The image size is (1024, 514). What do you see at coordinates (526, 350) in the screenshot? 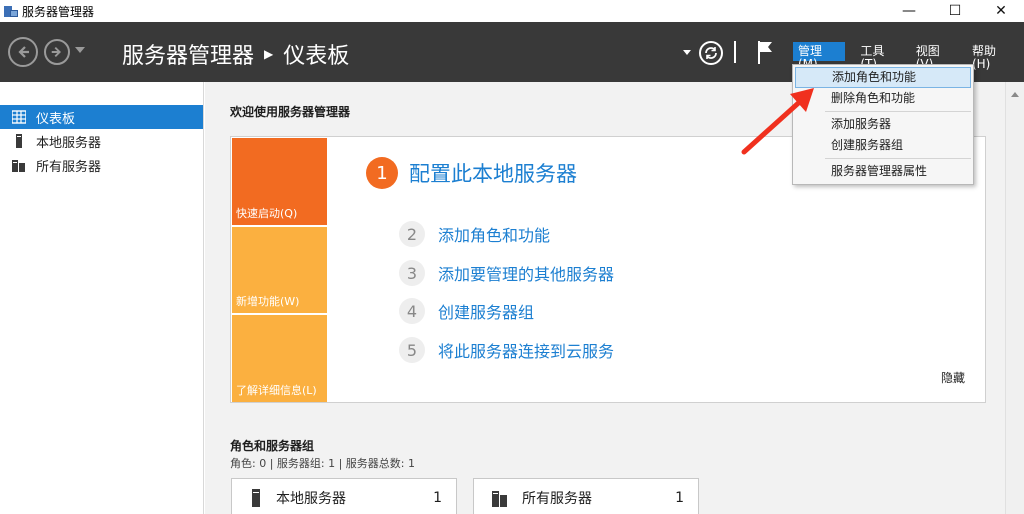
I see `step-label: 将此服务器连接到云服务` at bounding box center [526, 350].